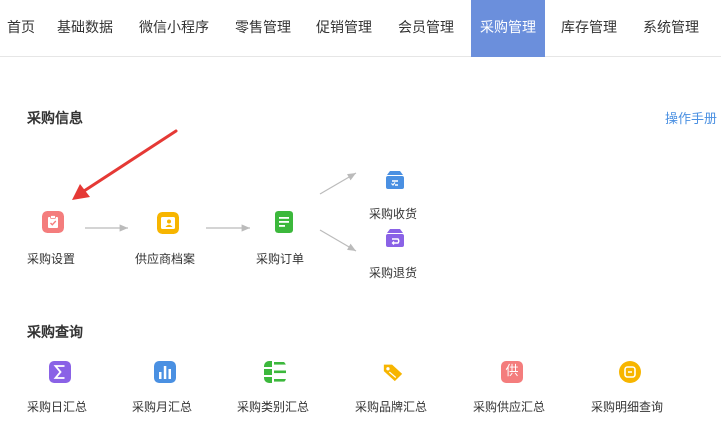 This screenshot has height=438, width=721. I want to click on contact-card-icon, so click(168, 223).